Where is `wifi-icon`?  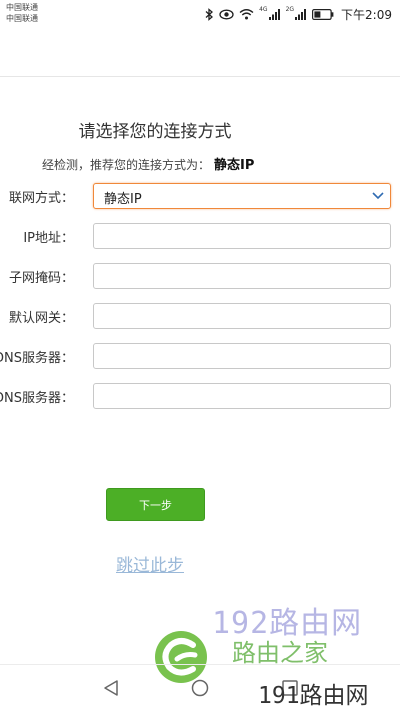 wifi-icon is located at coordinates (246, 14).